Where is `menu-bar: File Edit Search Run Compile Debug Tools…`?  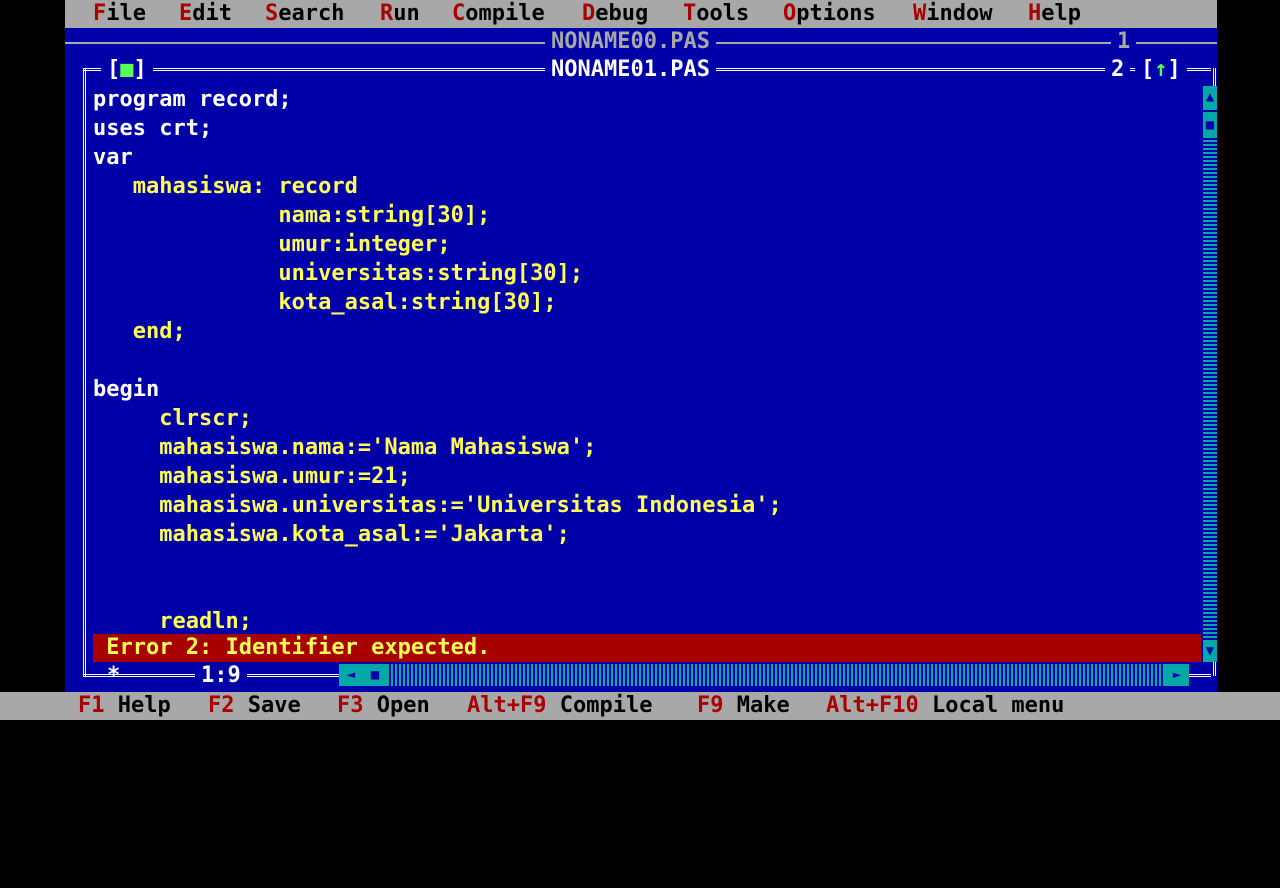
menu-bar: File Edit Search Run Compile Debug Tools… is located at coordinates (641, 14).